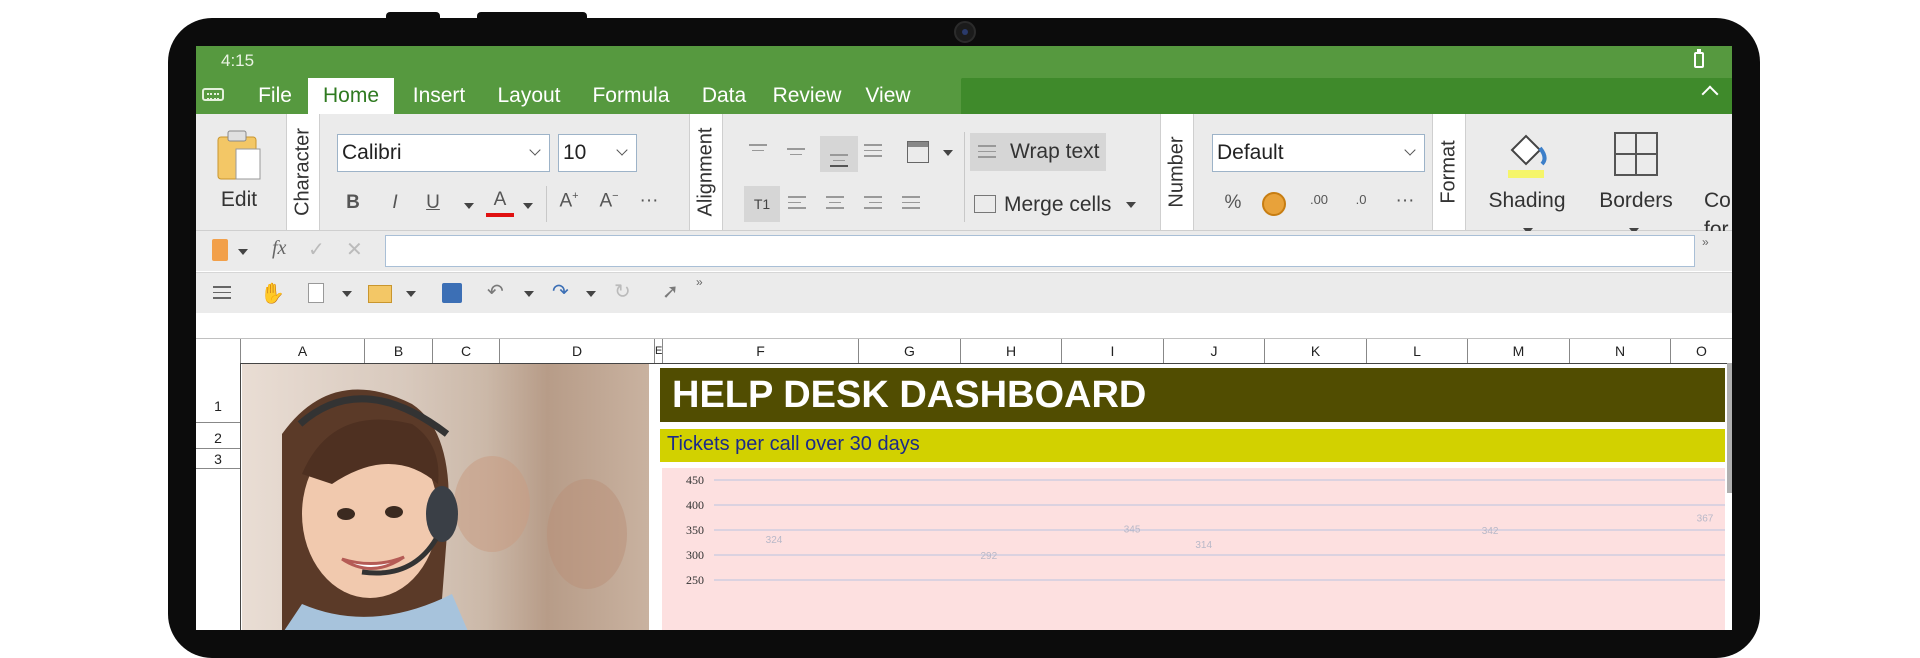  What do you see at coordinates (1040, 251) in the screenshot?
I see `formula-input` at bounding box center [1040, 251].